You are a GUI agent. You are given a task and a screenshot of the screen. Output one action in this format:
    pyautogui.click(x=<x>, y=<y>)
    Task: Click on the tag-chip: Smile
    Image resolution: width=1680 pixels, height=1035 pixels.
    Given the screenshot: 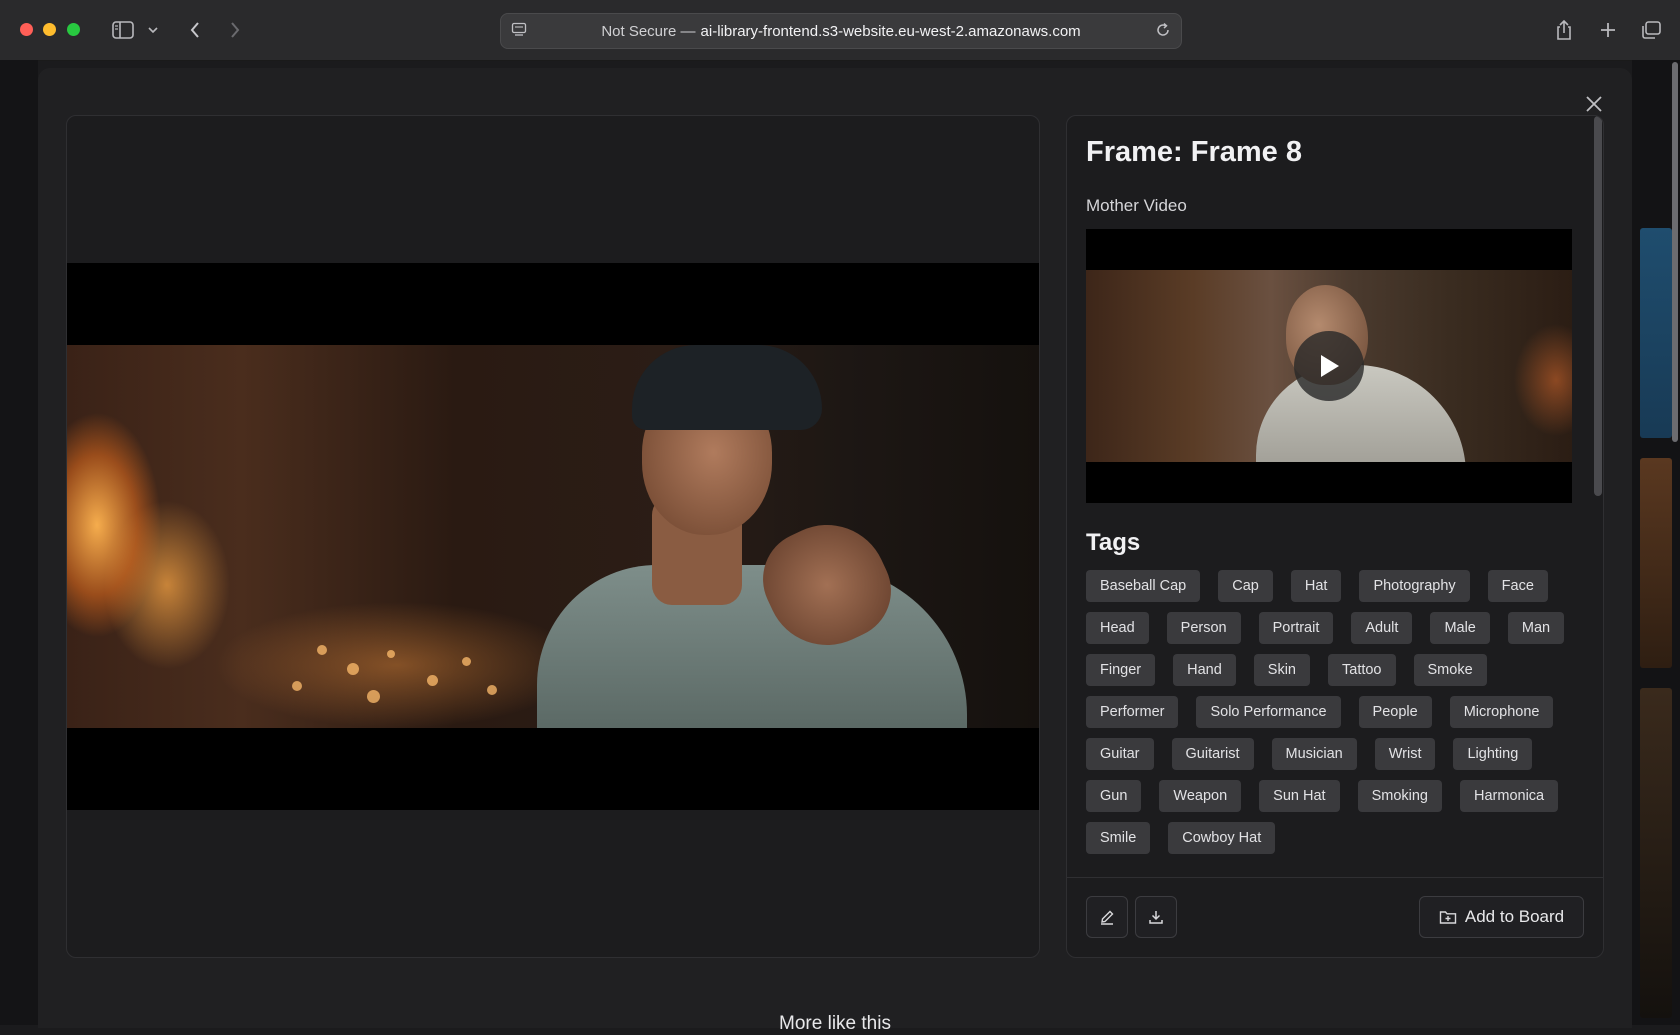 What is the action you would take?
    pyautogui.click(x=1118, y=838)
    